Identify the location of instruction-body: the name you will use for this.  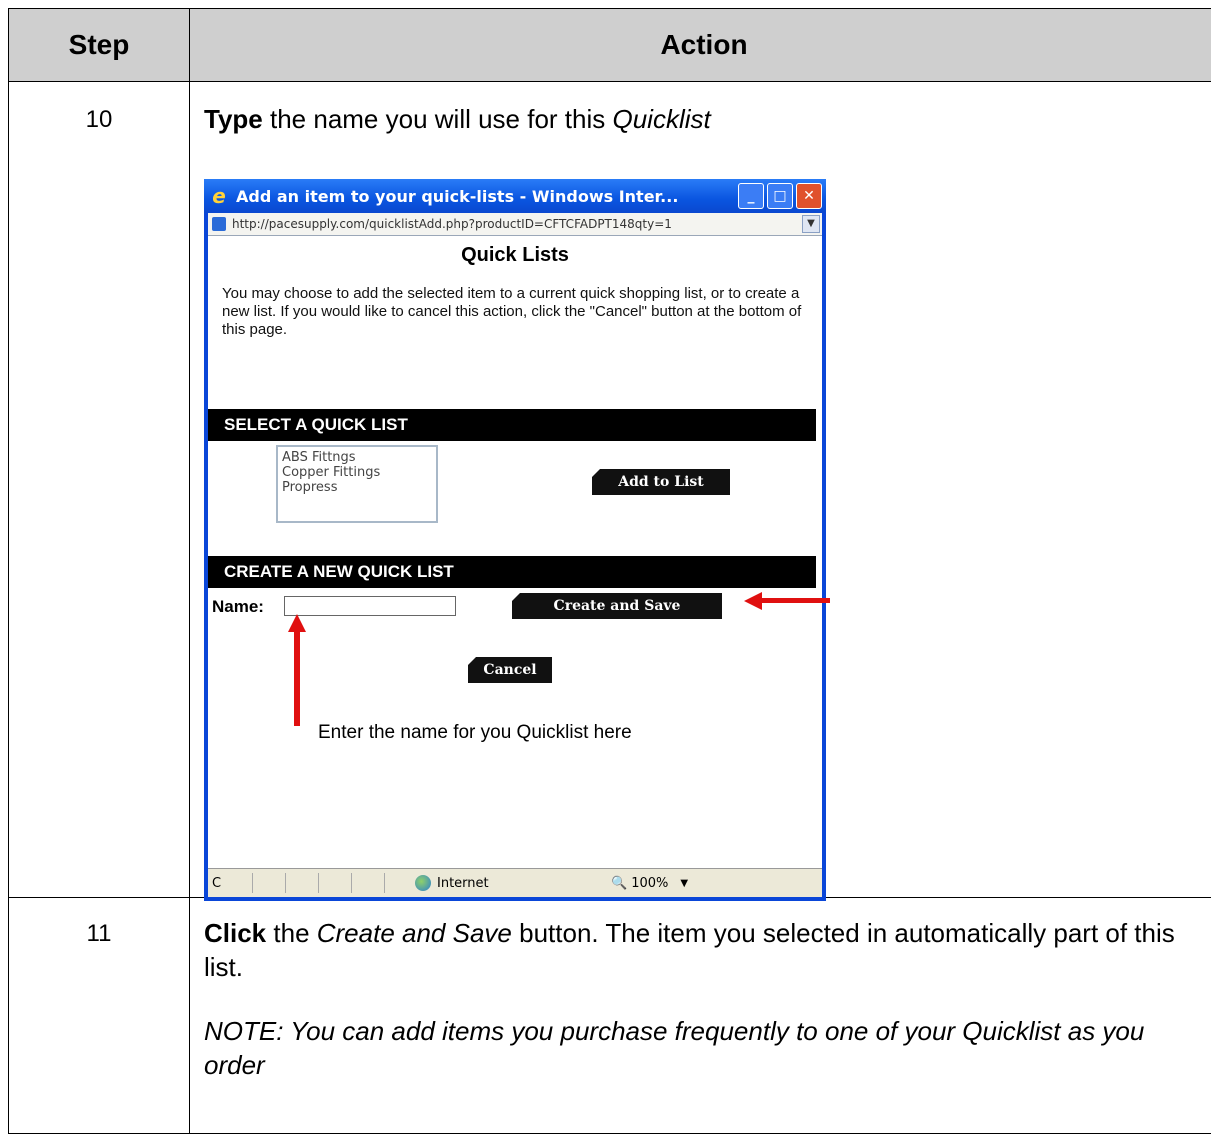
(438, 119).